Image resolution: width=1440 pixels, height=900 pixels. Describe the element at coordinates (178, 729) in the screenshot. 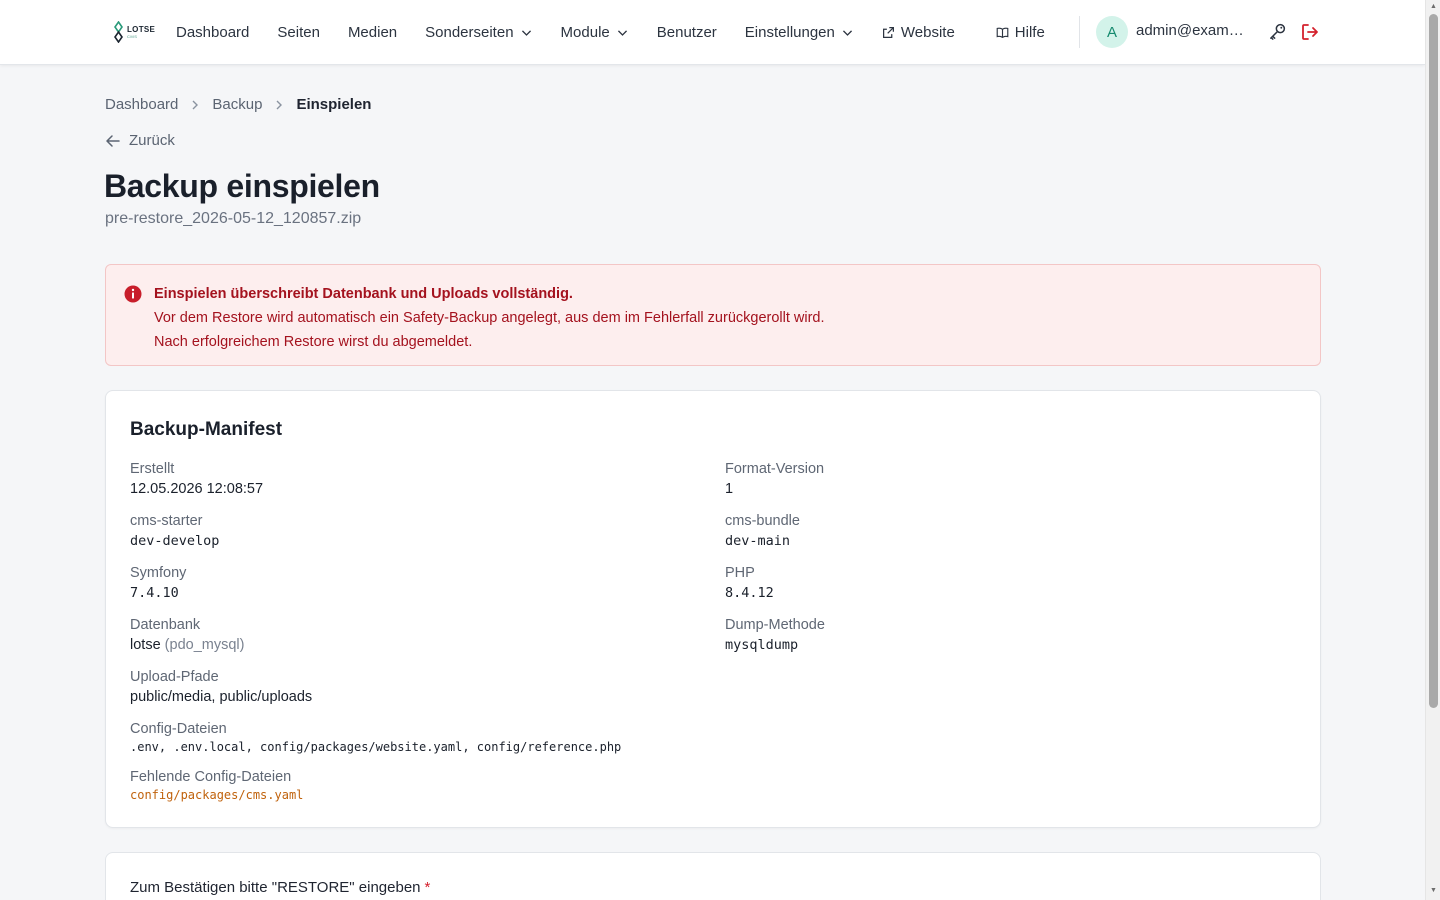

I see `field-label: Config-Dateien` at that location.